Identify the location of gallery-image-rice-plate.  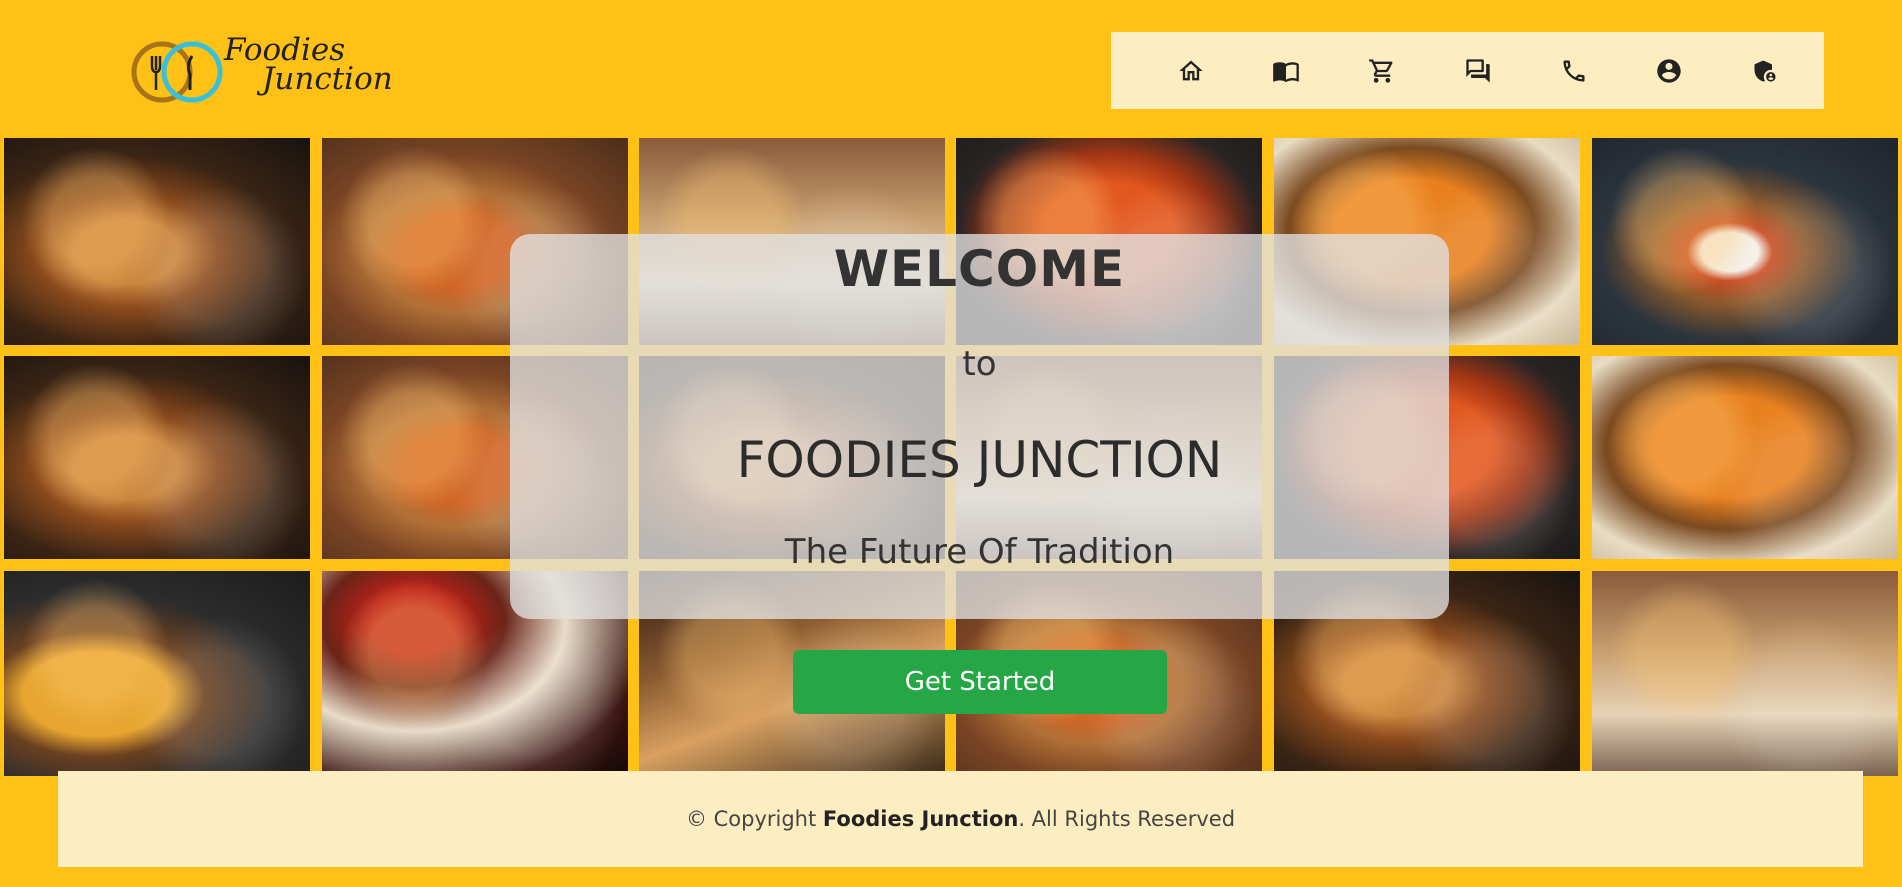
(1745, 241).